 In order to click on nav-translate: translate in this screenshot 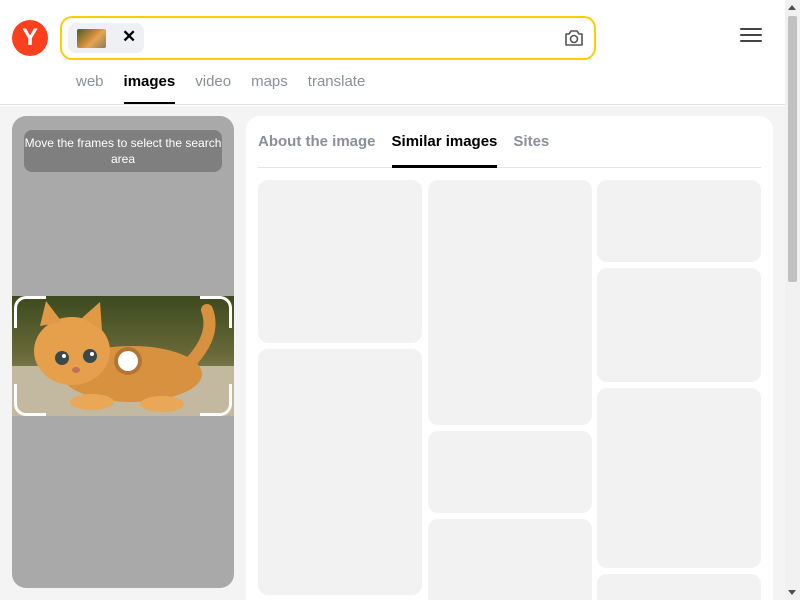, I will do `click(337, 88)`.